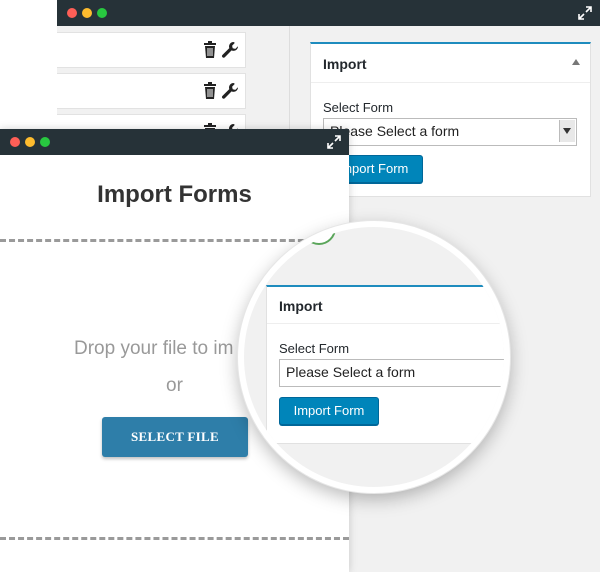 The height and width of the screenshot is (572, 600). I want to click on select-file-button: SELECT FILE, so click(175, 437).